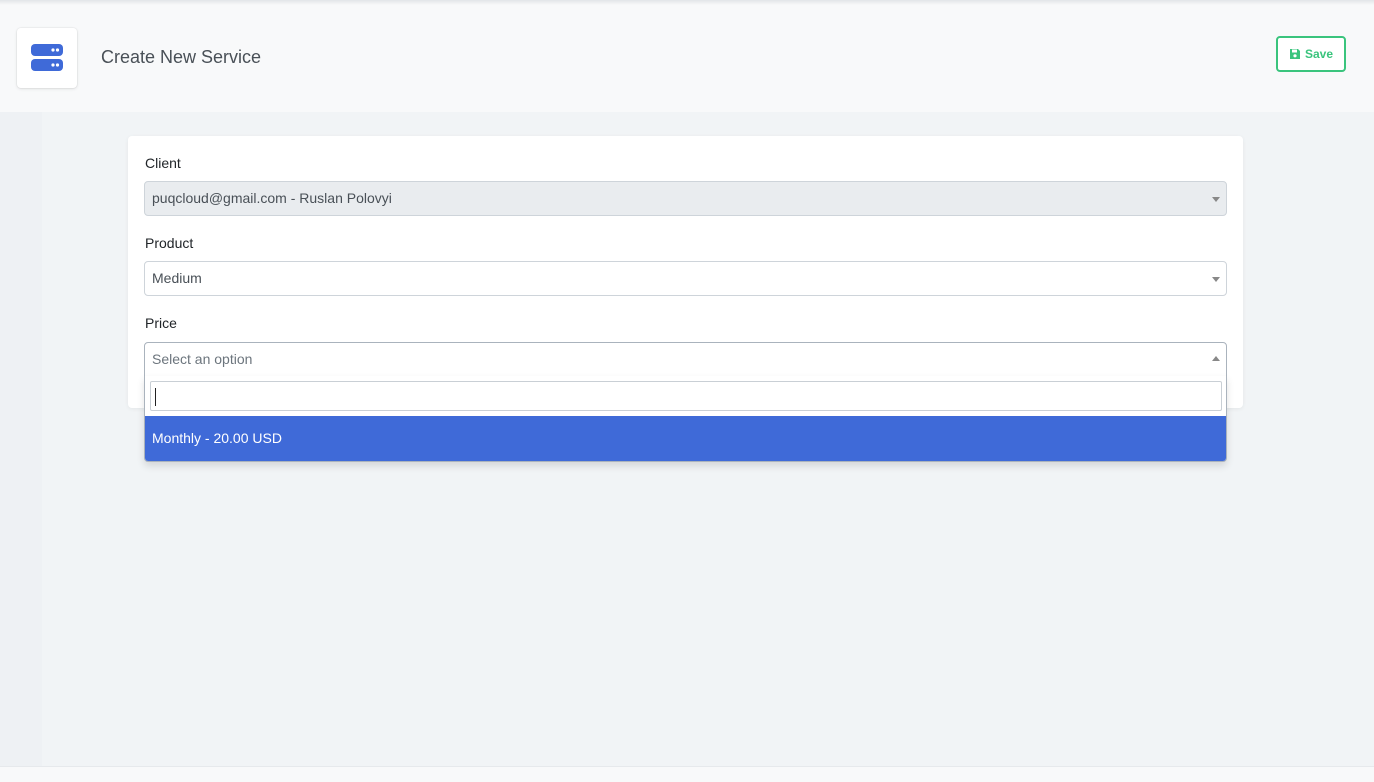  I want to click on price-option-monthly: Monthly - 20.00 USD, so click(685, 438).